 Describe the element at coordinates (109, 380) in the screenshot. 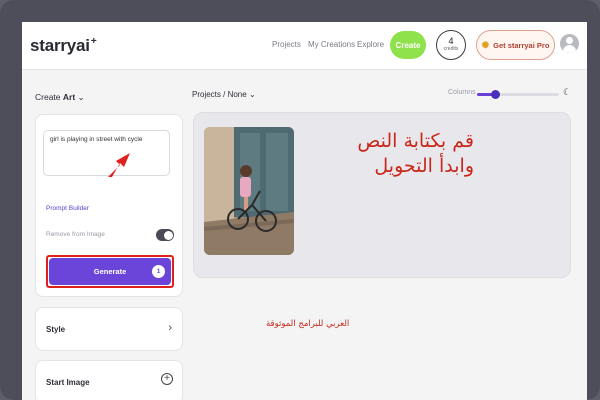

I see `start-image-card: Start Image +` at that location.